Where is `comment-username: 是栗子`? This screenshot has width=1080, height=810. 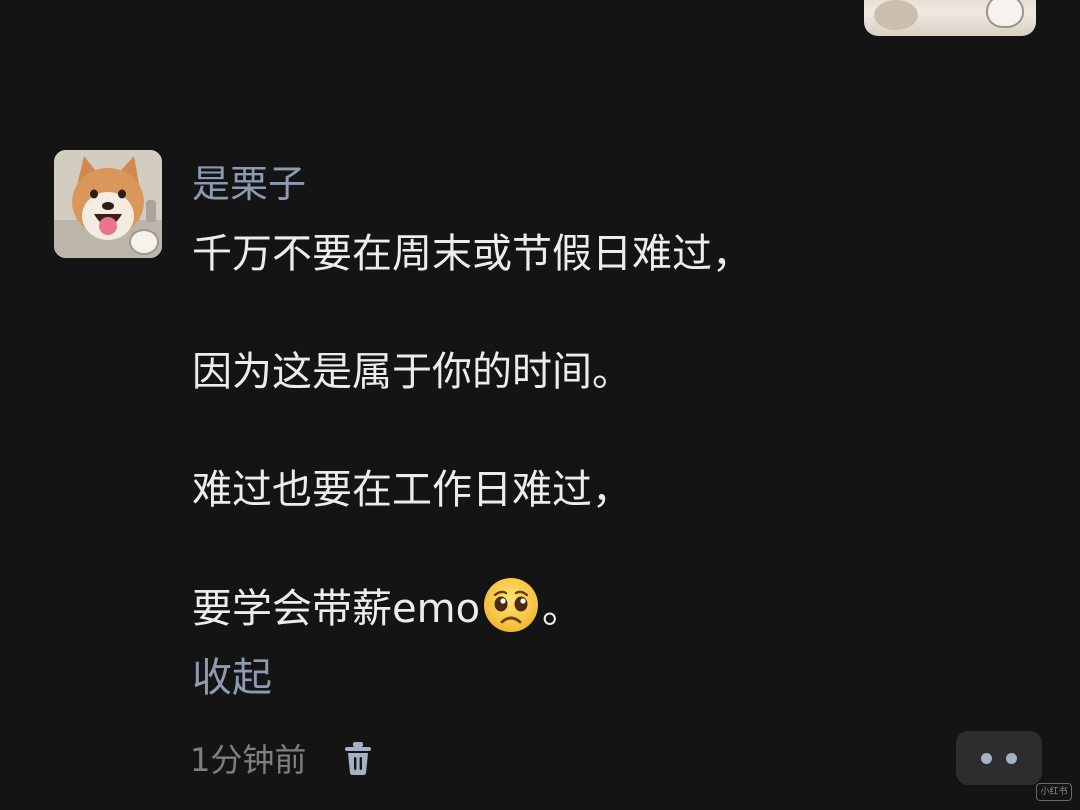 comment-username: 是栗子 is located at coordinates (249, 184).